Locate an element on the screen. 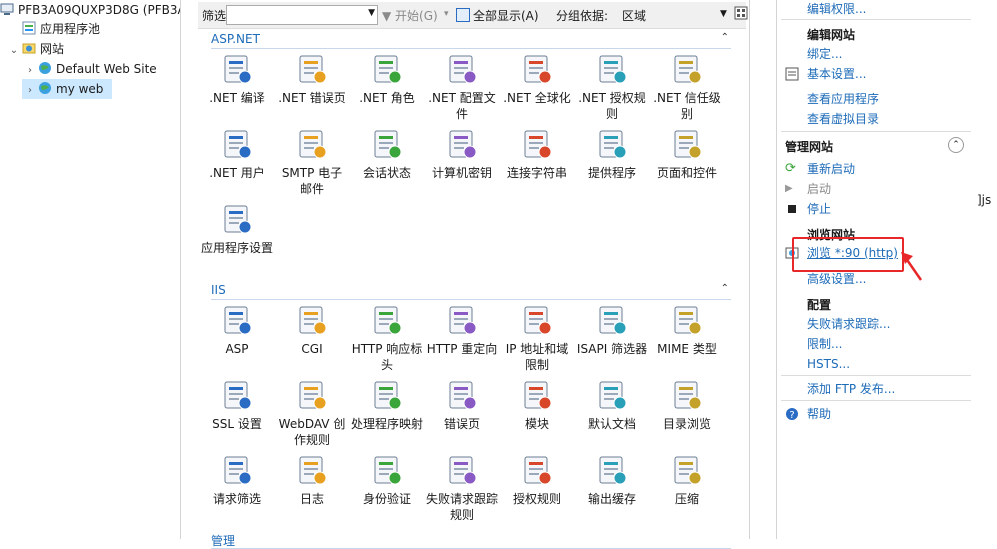  tree-server-node: PFB3A09QUXP3D8G (PFB3A is located at coordinates (90, 10).